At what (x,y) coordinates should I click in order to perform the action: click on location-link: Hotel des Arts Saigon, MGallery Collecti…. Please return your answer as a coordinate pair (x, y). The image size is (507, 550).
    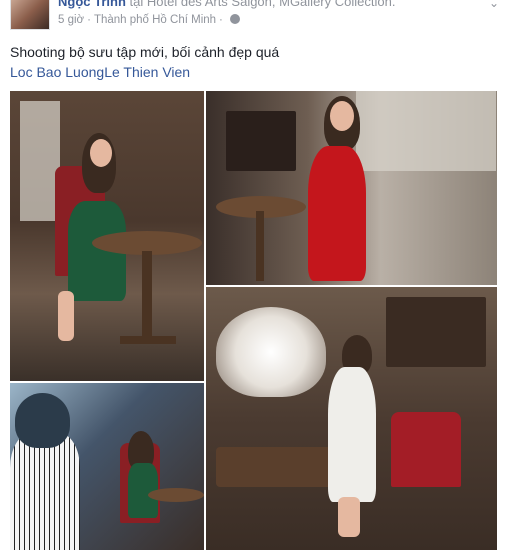
    Looking at the image, I should click on (271, 4).